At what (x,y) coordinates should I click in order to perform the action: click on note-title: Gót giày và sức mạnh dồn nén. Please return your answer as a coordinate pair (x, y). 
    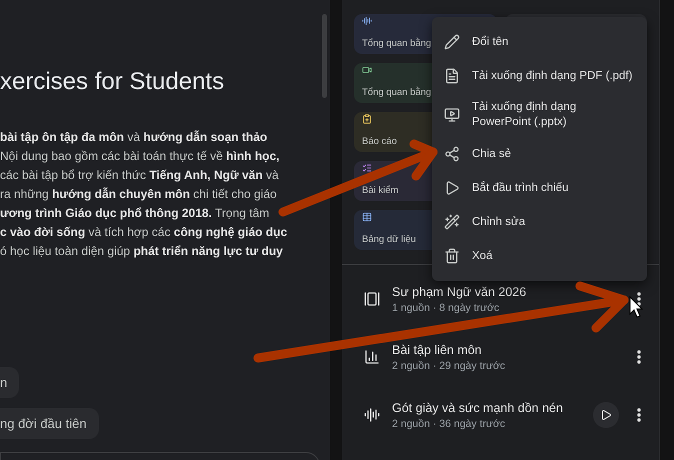
    Looking at the image, I should click on (477, 407).